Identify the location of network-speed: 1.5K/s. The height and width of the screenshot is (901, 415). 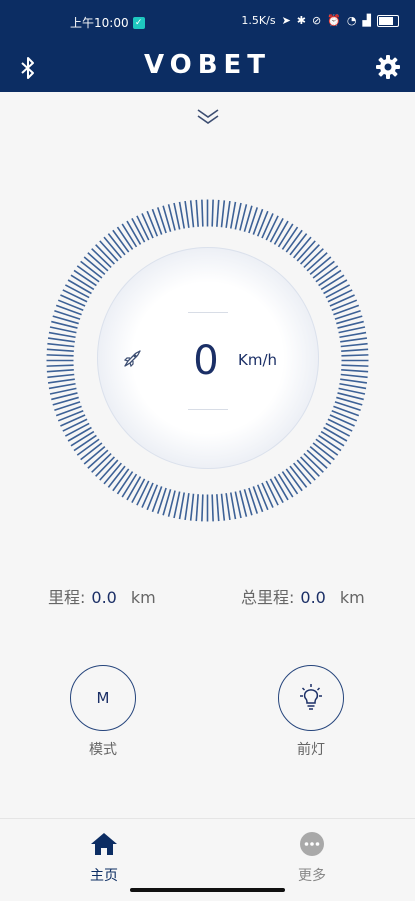
(258, 20).